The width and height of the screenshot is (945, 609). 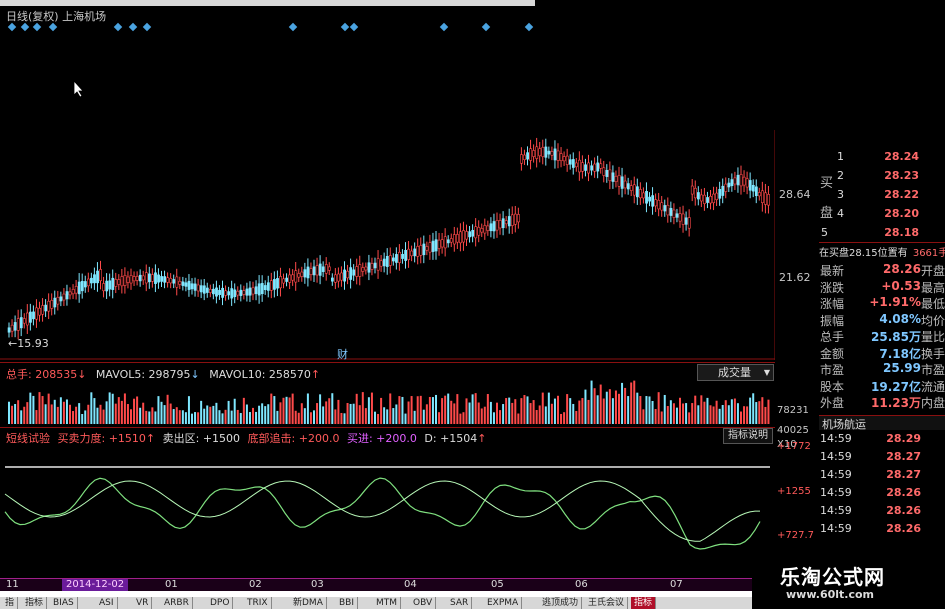 What do you see at coordinates (143, 603) in the screenshot?
I see `indicator-tab: VR` at bounding box center [143, 603].